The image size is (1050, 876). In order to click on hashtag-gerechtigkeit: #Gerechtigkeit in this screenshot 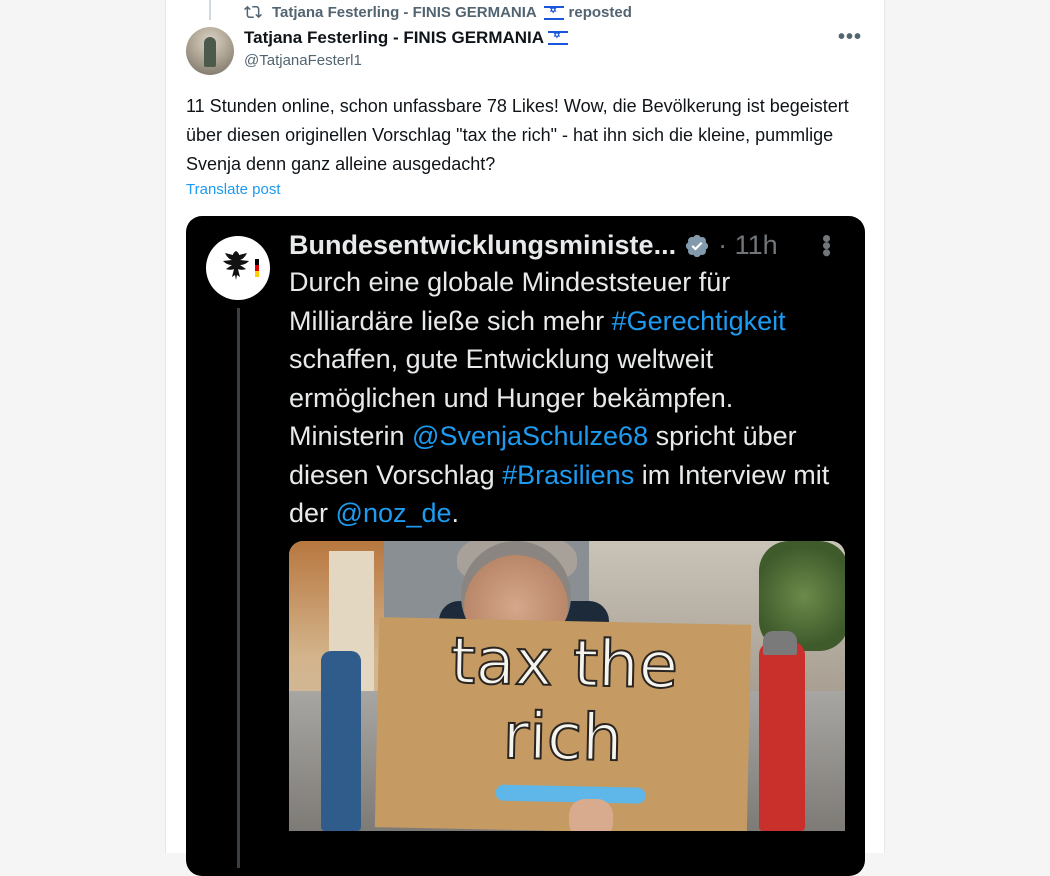, I will do `click(698, 320)`.